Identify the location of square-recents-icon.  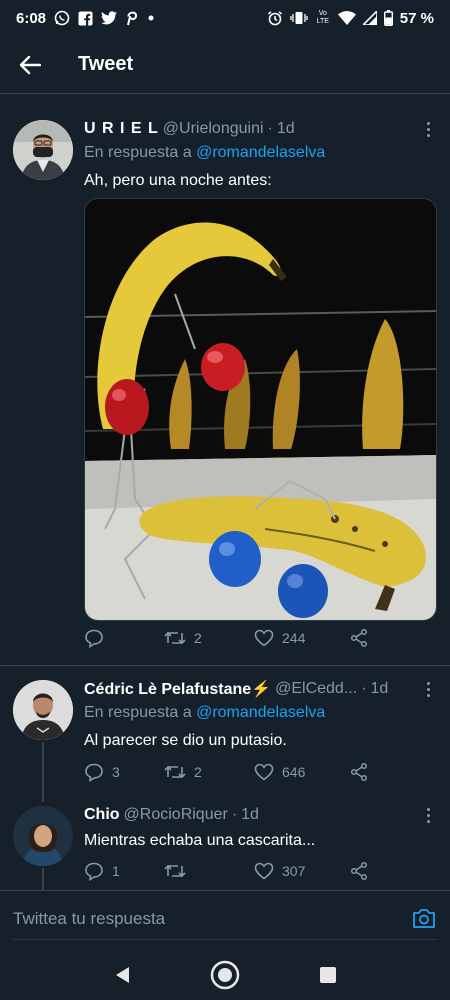
(328, 975).